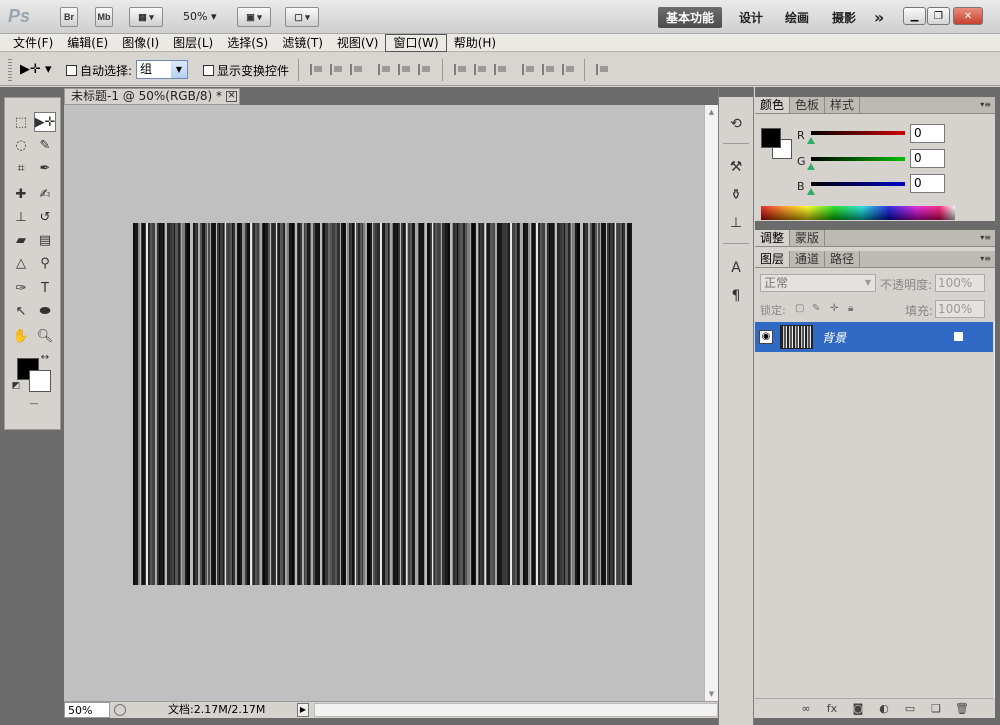 This screenshot has width=1000, height=725. I want to click on tool-preset-picker: ▶✛ ▾, so click(36, 69).